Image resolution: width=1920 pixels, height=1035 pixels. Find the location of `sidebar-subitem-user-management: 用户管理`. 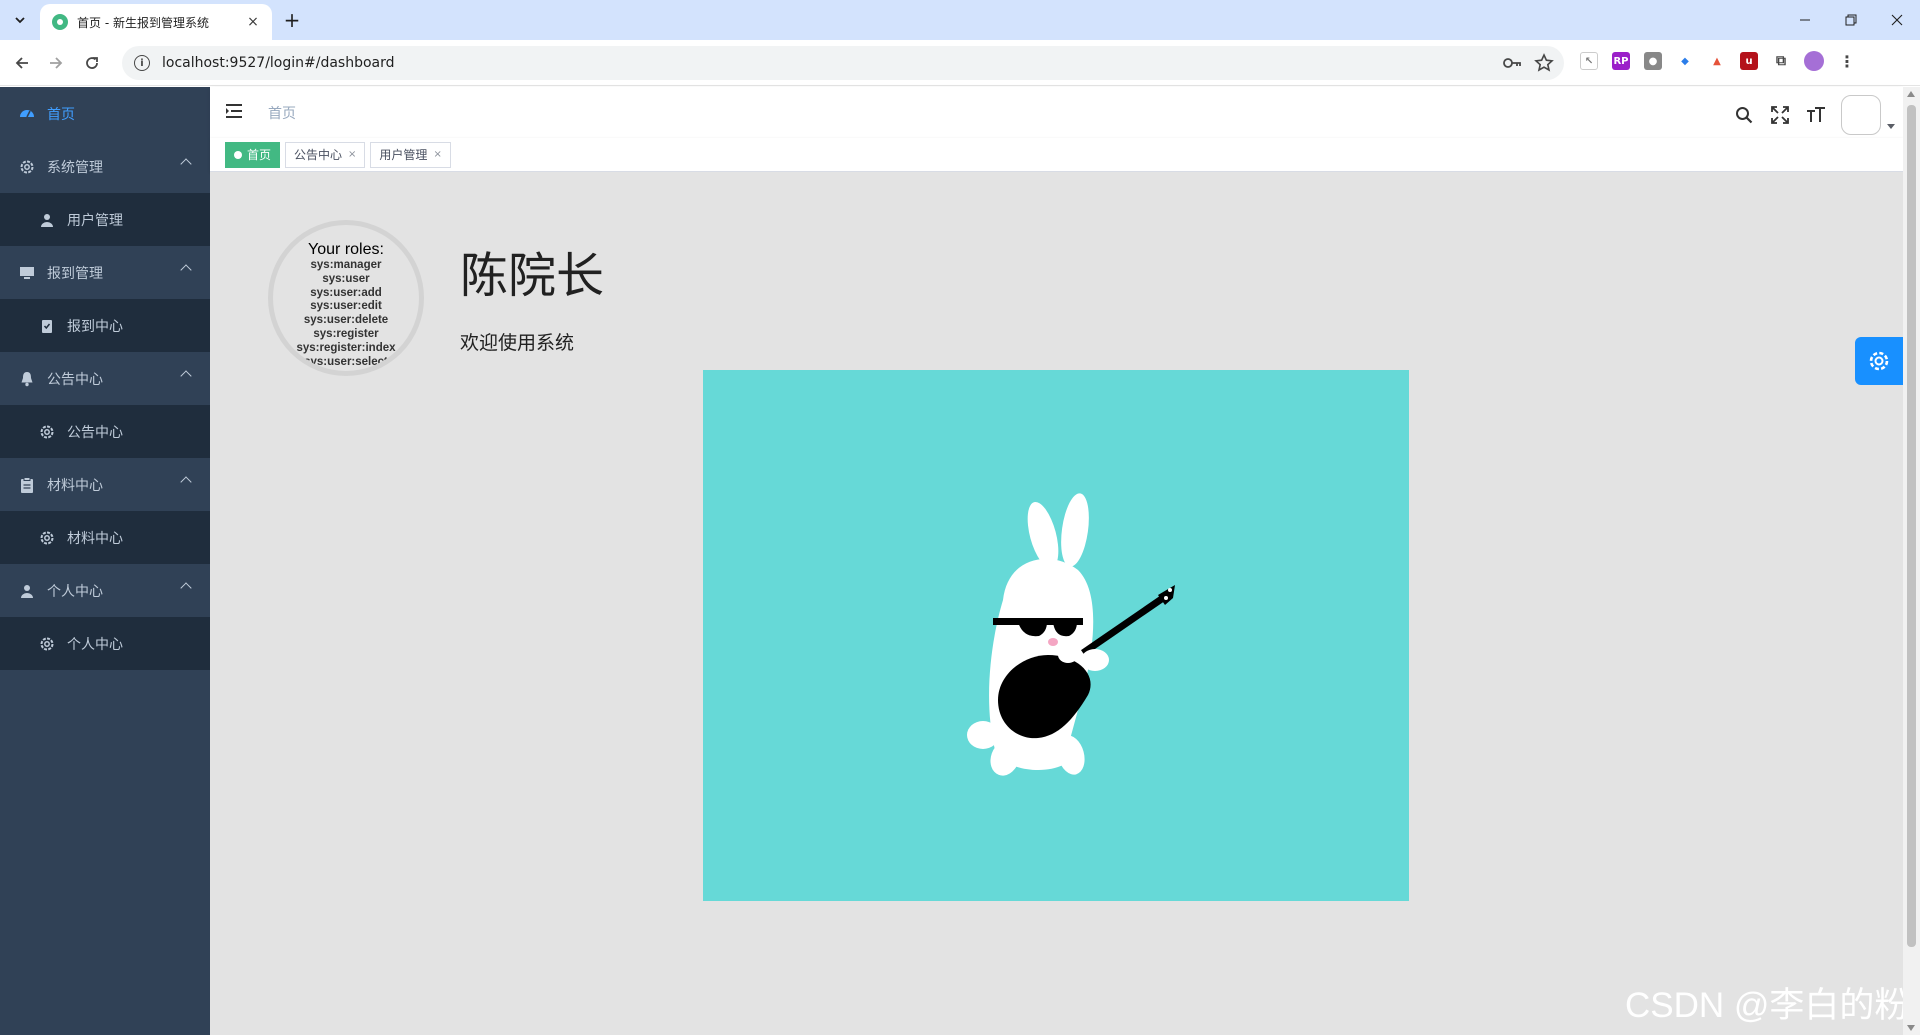

sidebar-subitem-user-management: 用户管理 is located at coordinates (105, 219).